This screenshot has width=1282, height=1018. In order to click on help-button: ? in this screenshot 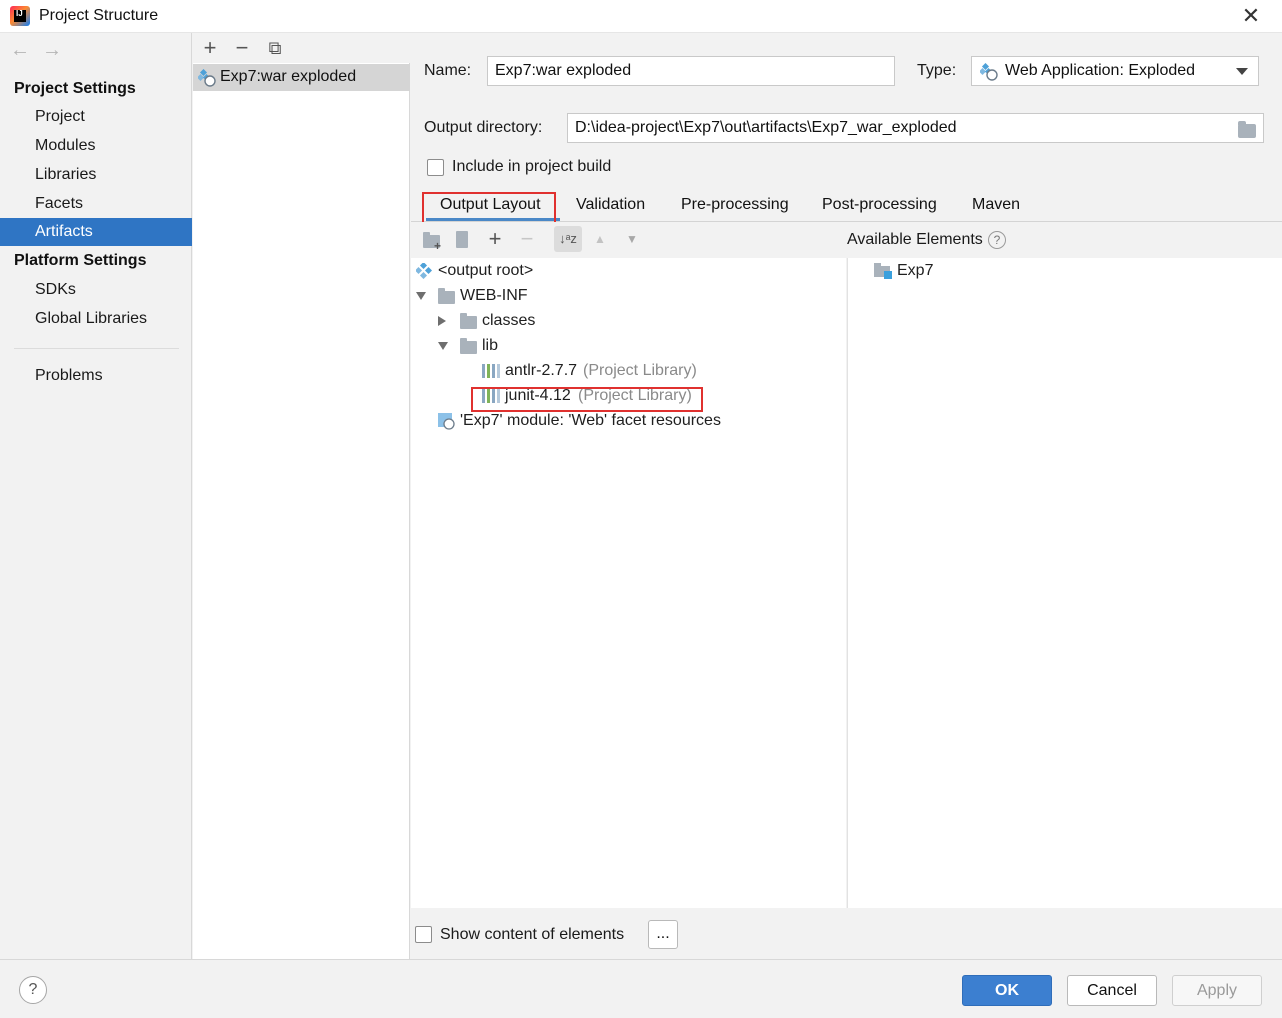, I will do `click(33, 990)`.